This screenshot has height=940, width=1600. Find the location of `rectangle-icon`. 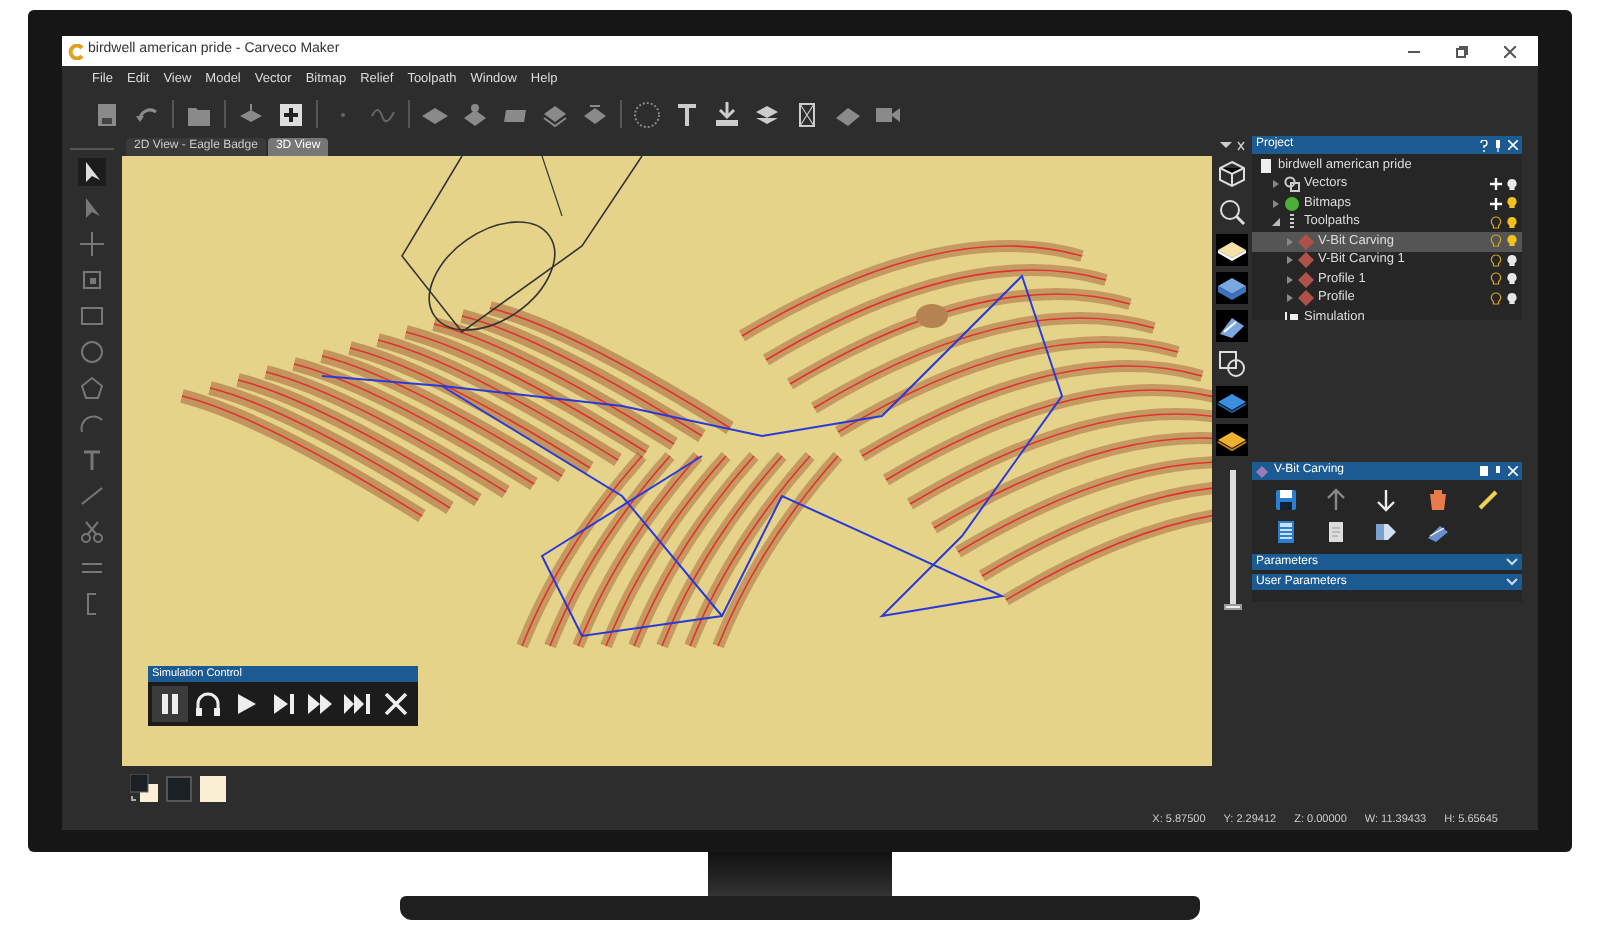

rectangle-icon is located at coordinates (92, 316).